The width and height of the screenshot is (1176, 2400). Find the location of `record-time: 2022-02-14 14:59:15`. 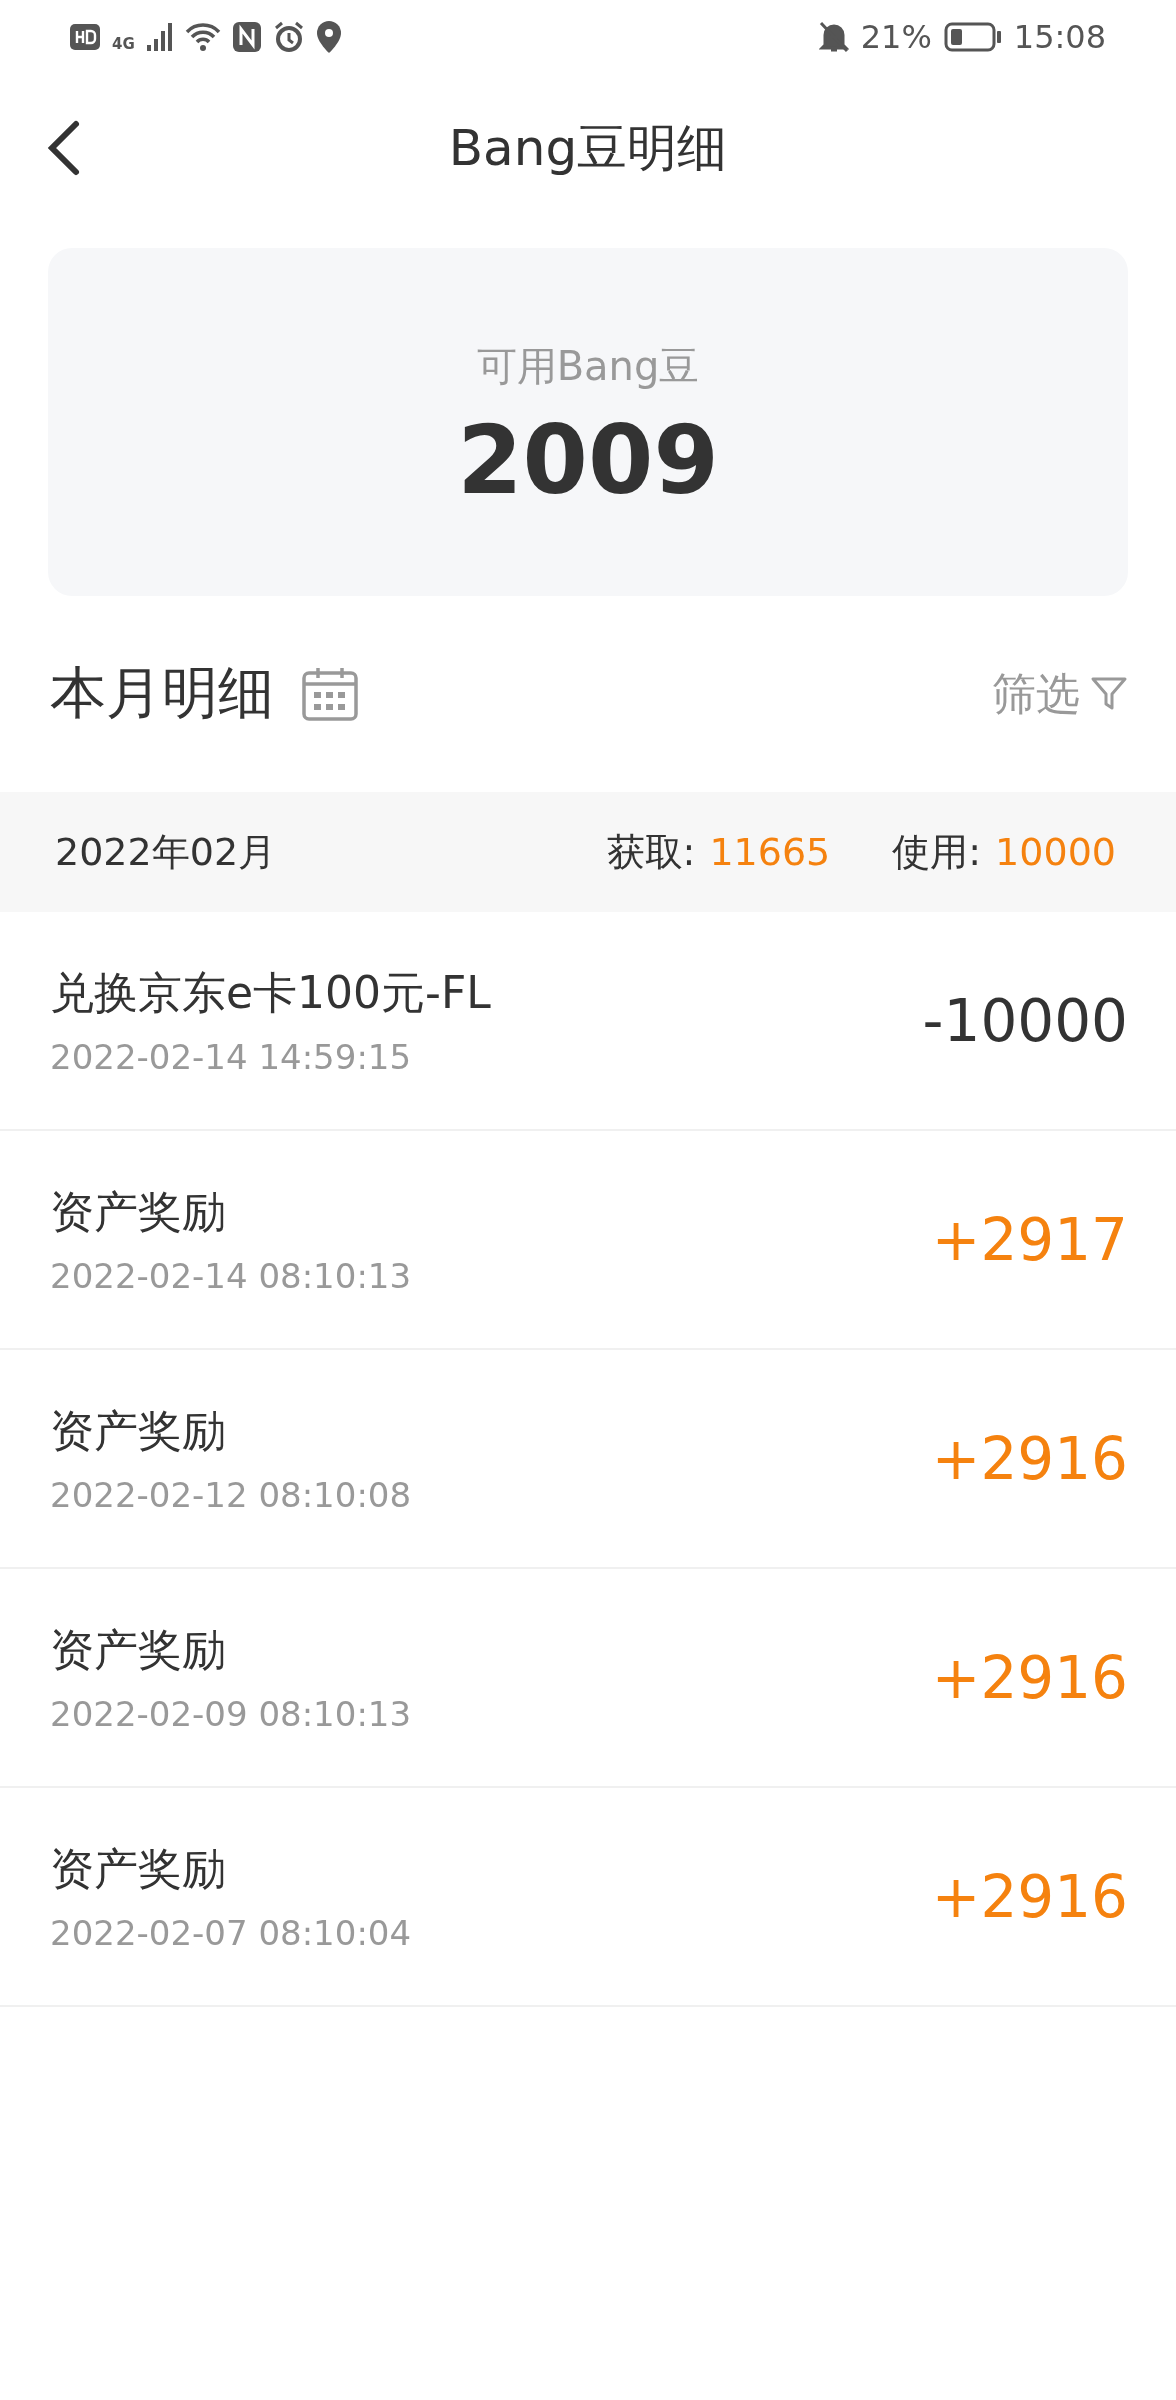

record-time: 2022-02-14 14:59:15 is located at coordinates (231, 1057).